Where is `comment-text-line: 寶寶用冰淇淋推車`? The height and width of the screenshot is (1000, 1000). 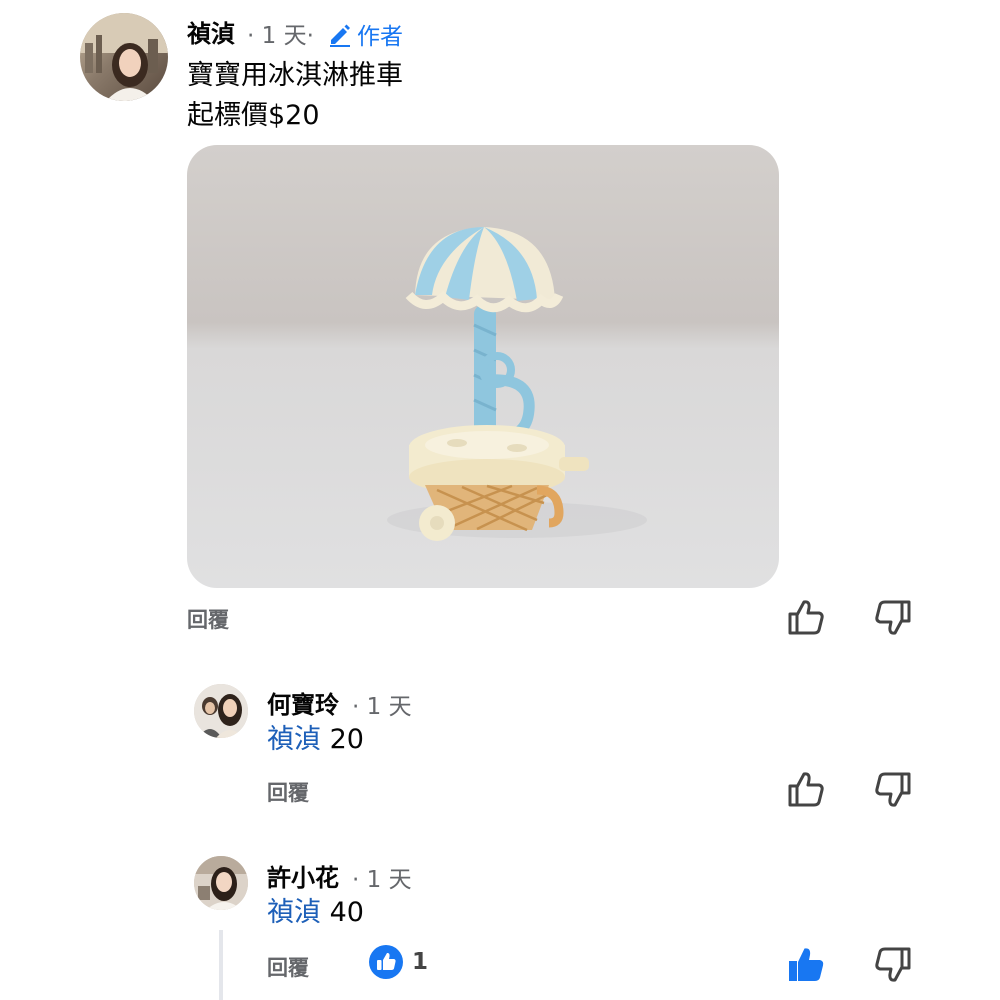 comment-text-line: 寶寶用冰淇淋推車 is located at coordinates (295, 75).